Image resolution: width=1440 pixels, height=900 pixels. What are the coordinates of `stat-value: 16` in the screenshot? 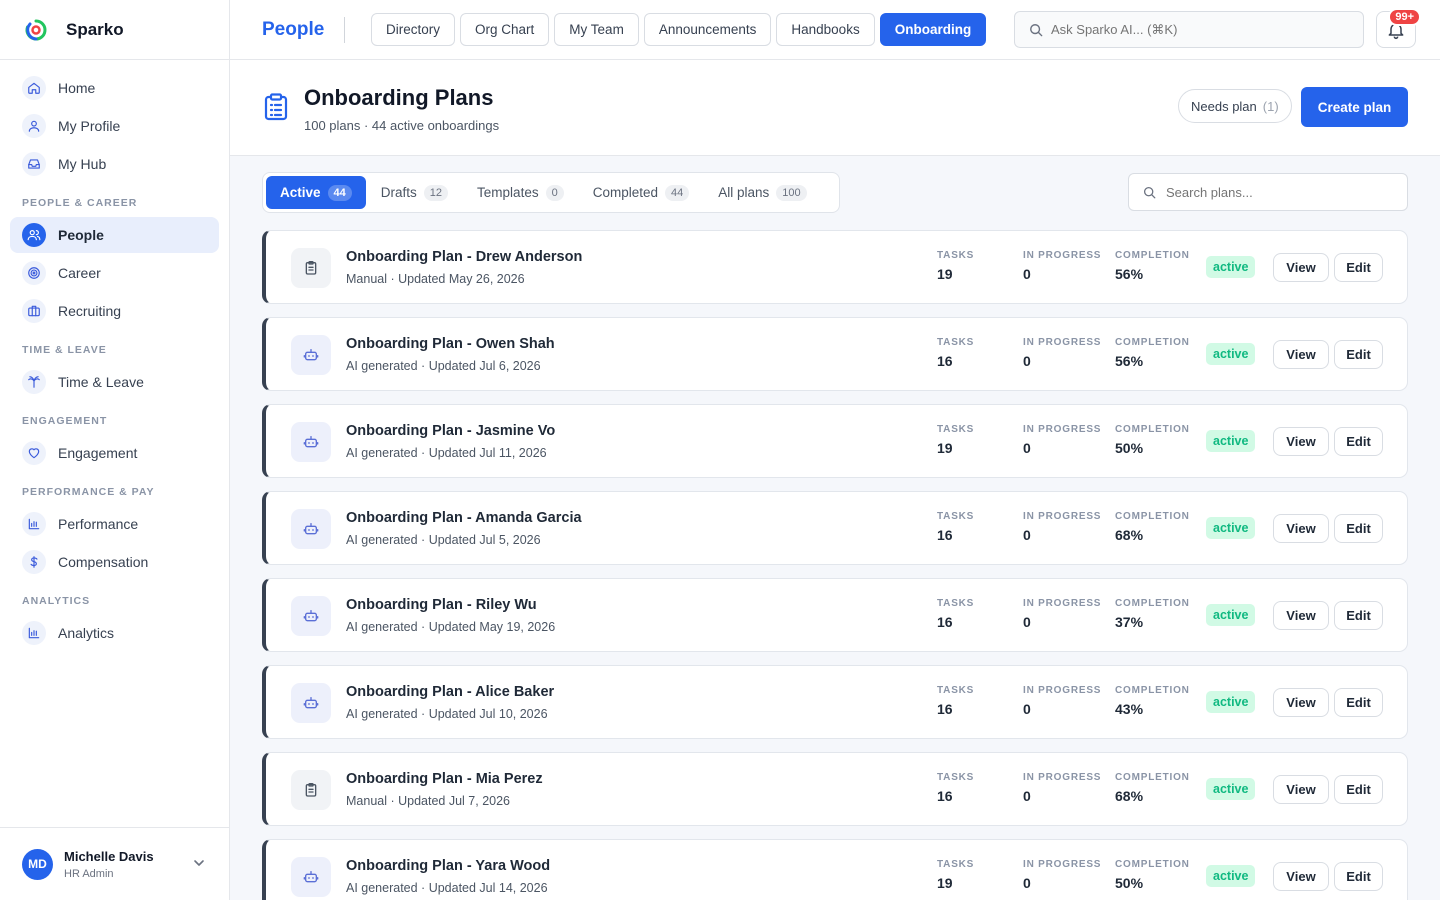 It's located at (945, 361).